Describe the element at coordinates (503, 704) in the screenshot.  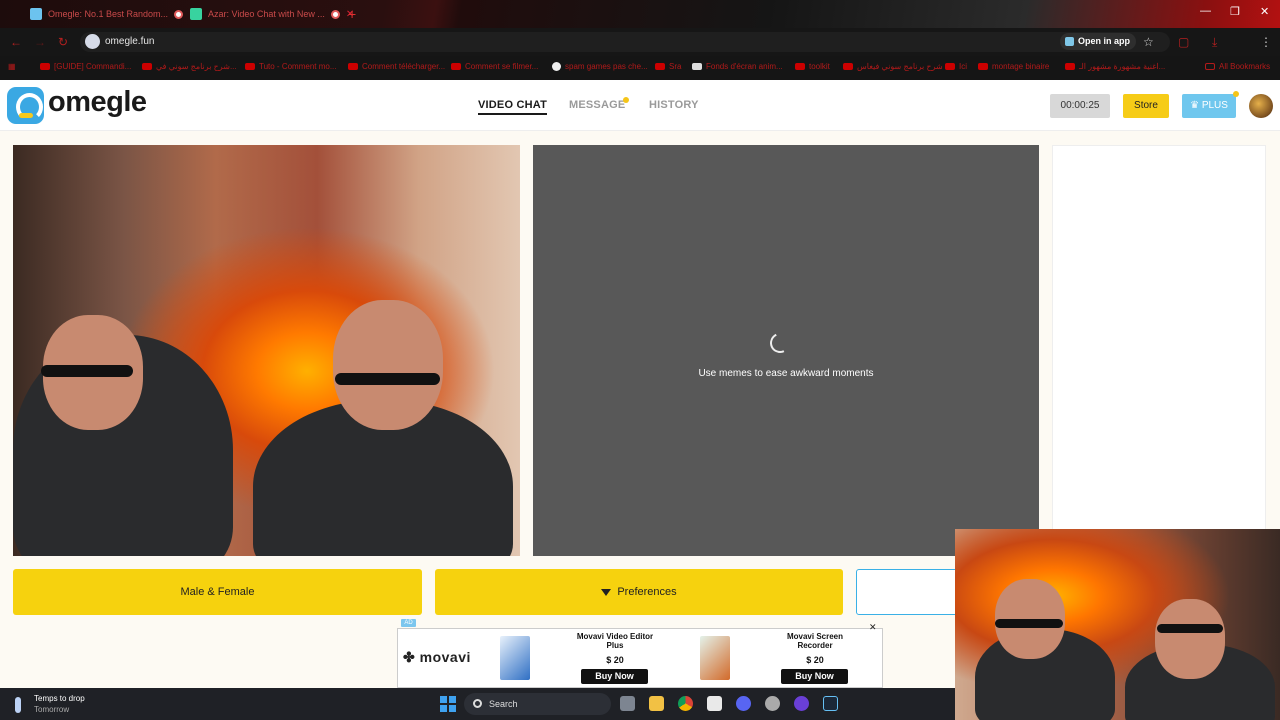
I see `search-placeholder: Search` at that location.